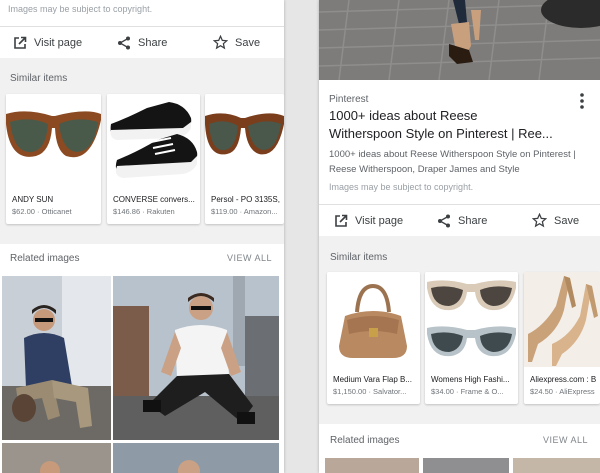 This screenshot has width=600, height=473. I want to click on item-name: Persol - PO 3135S,, so click(245, 199).